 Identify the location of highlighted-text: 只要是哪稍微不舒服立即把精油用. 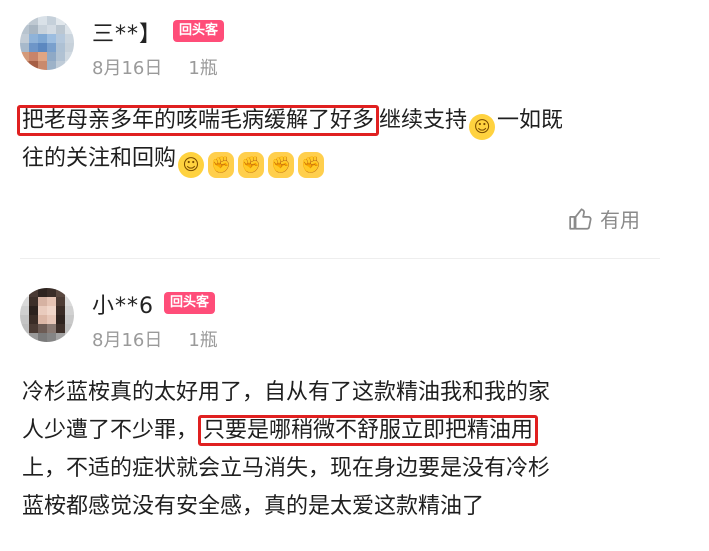
(368, 430).